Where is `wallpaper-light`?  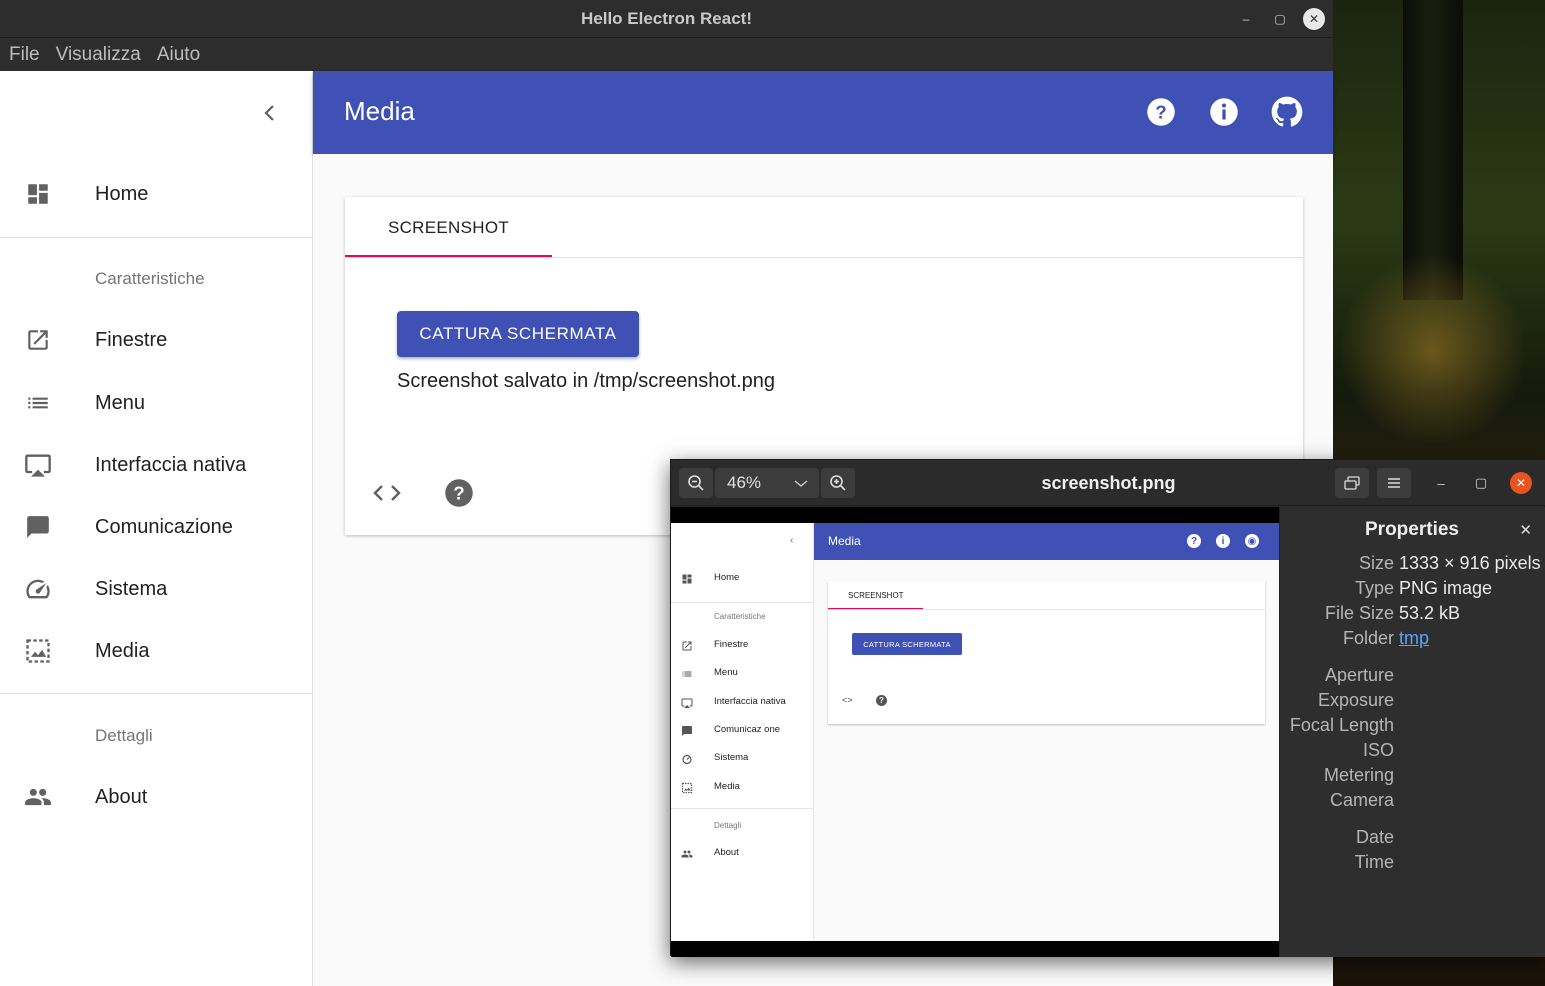 wallpaper-light is located at coordinates (1433, 350).